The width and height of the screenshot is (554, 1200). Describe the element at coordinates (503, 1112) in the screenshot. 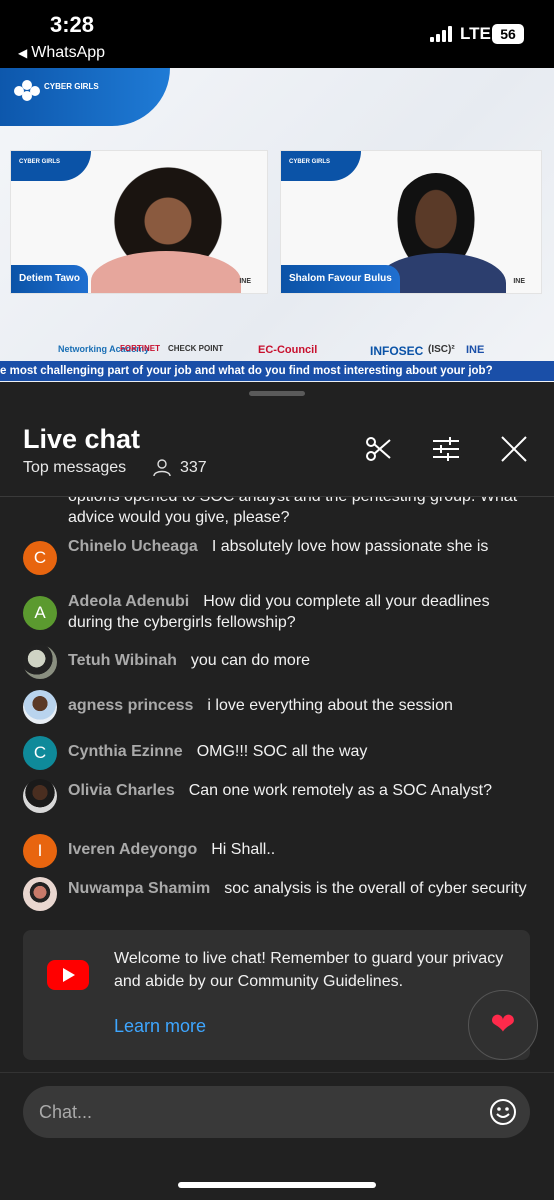

I see `emoji-icon` at that location.